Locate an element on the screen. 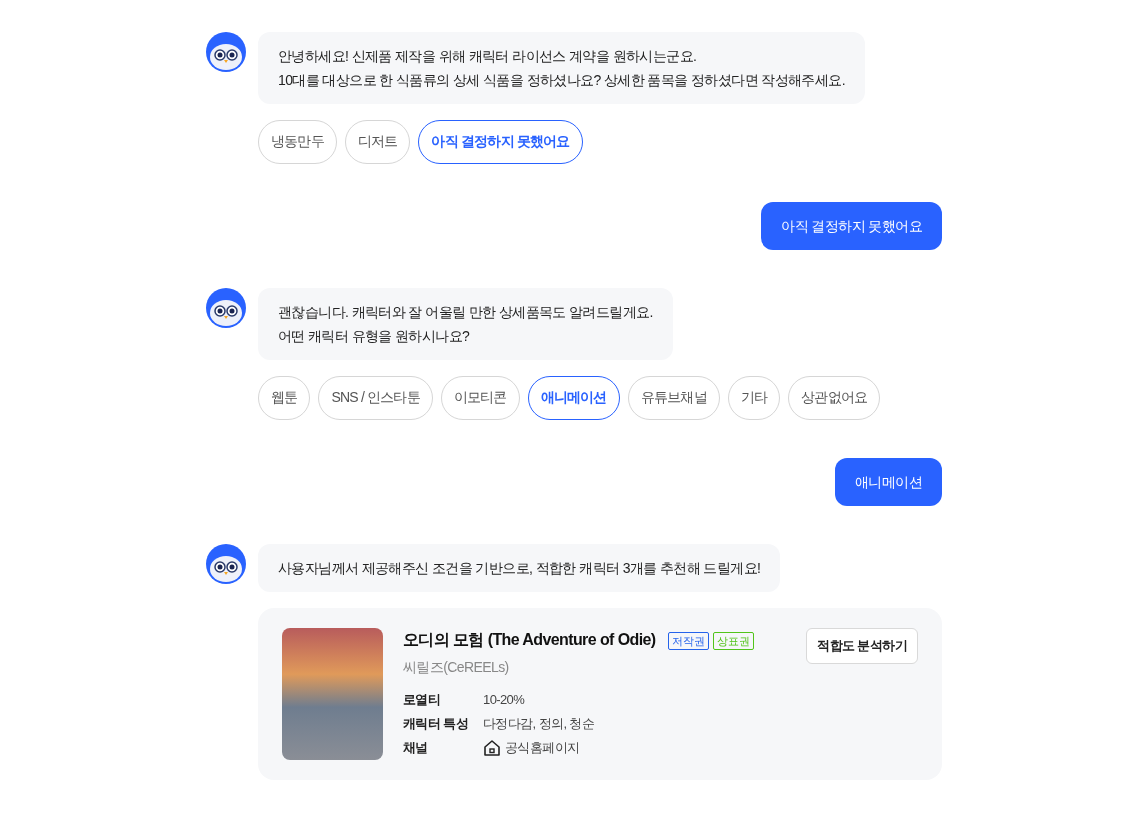 The image size is (1144, 820). detail-label: 캐릭터 특성 is located at coordinates (436, 724).